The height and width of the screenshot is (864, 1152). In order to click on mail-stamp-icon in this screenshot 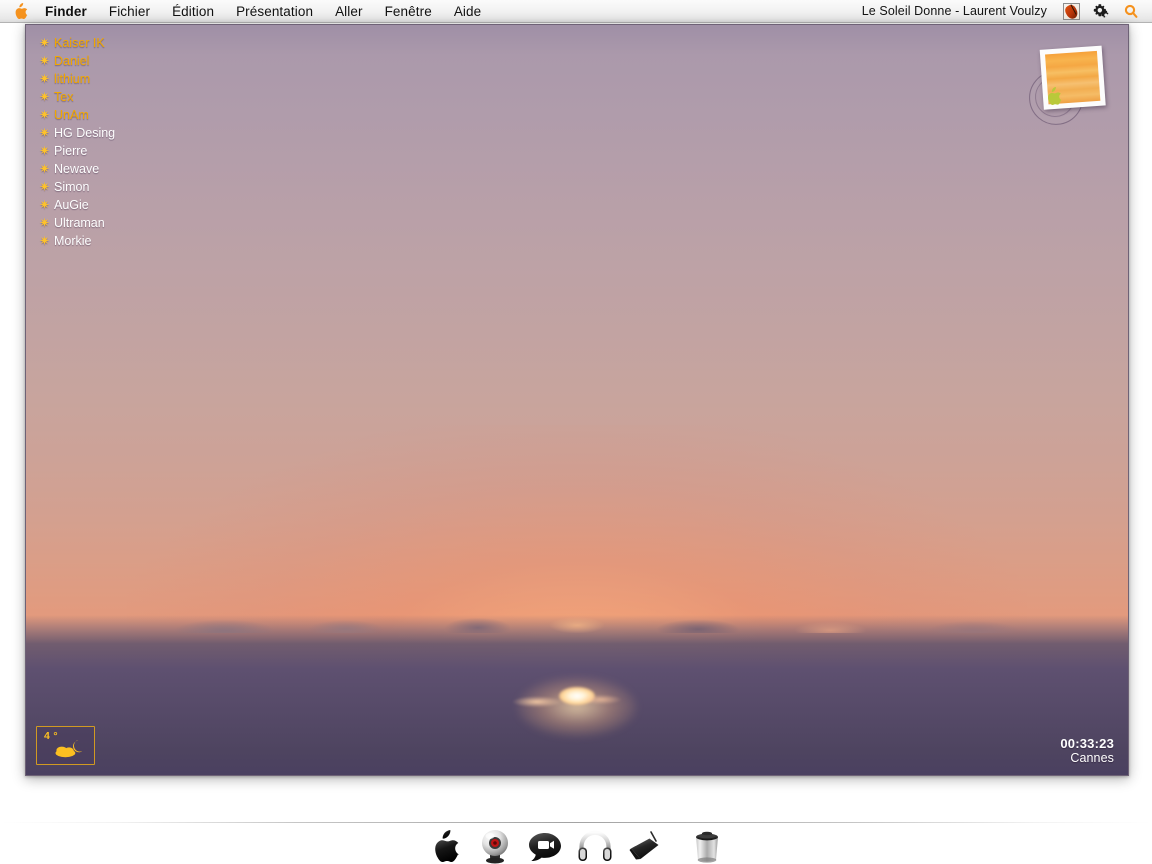, I will do `click(1067, 83)`.